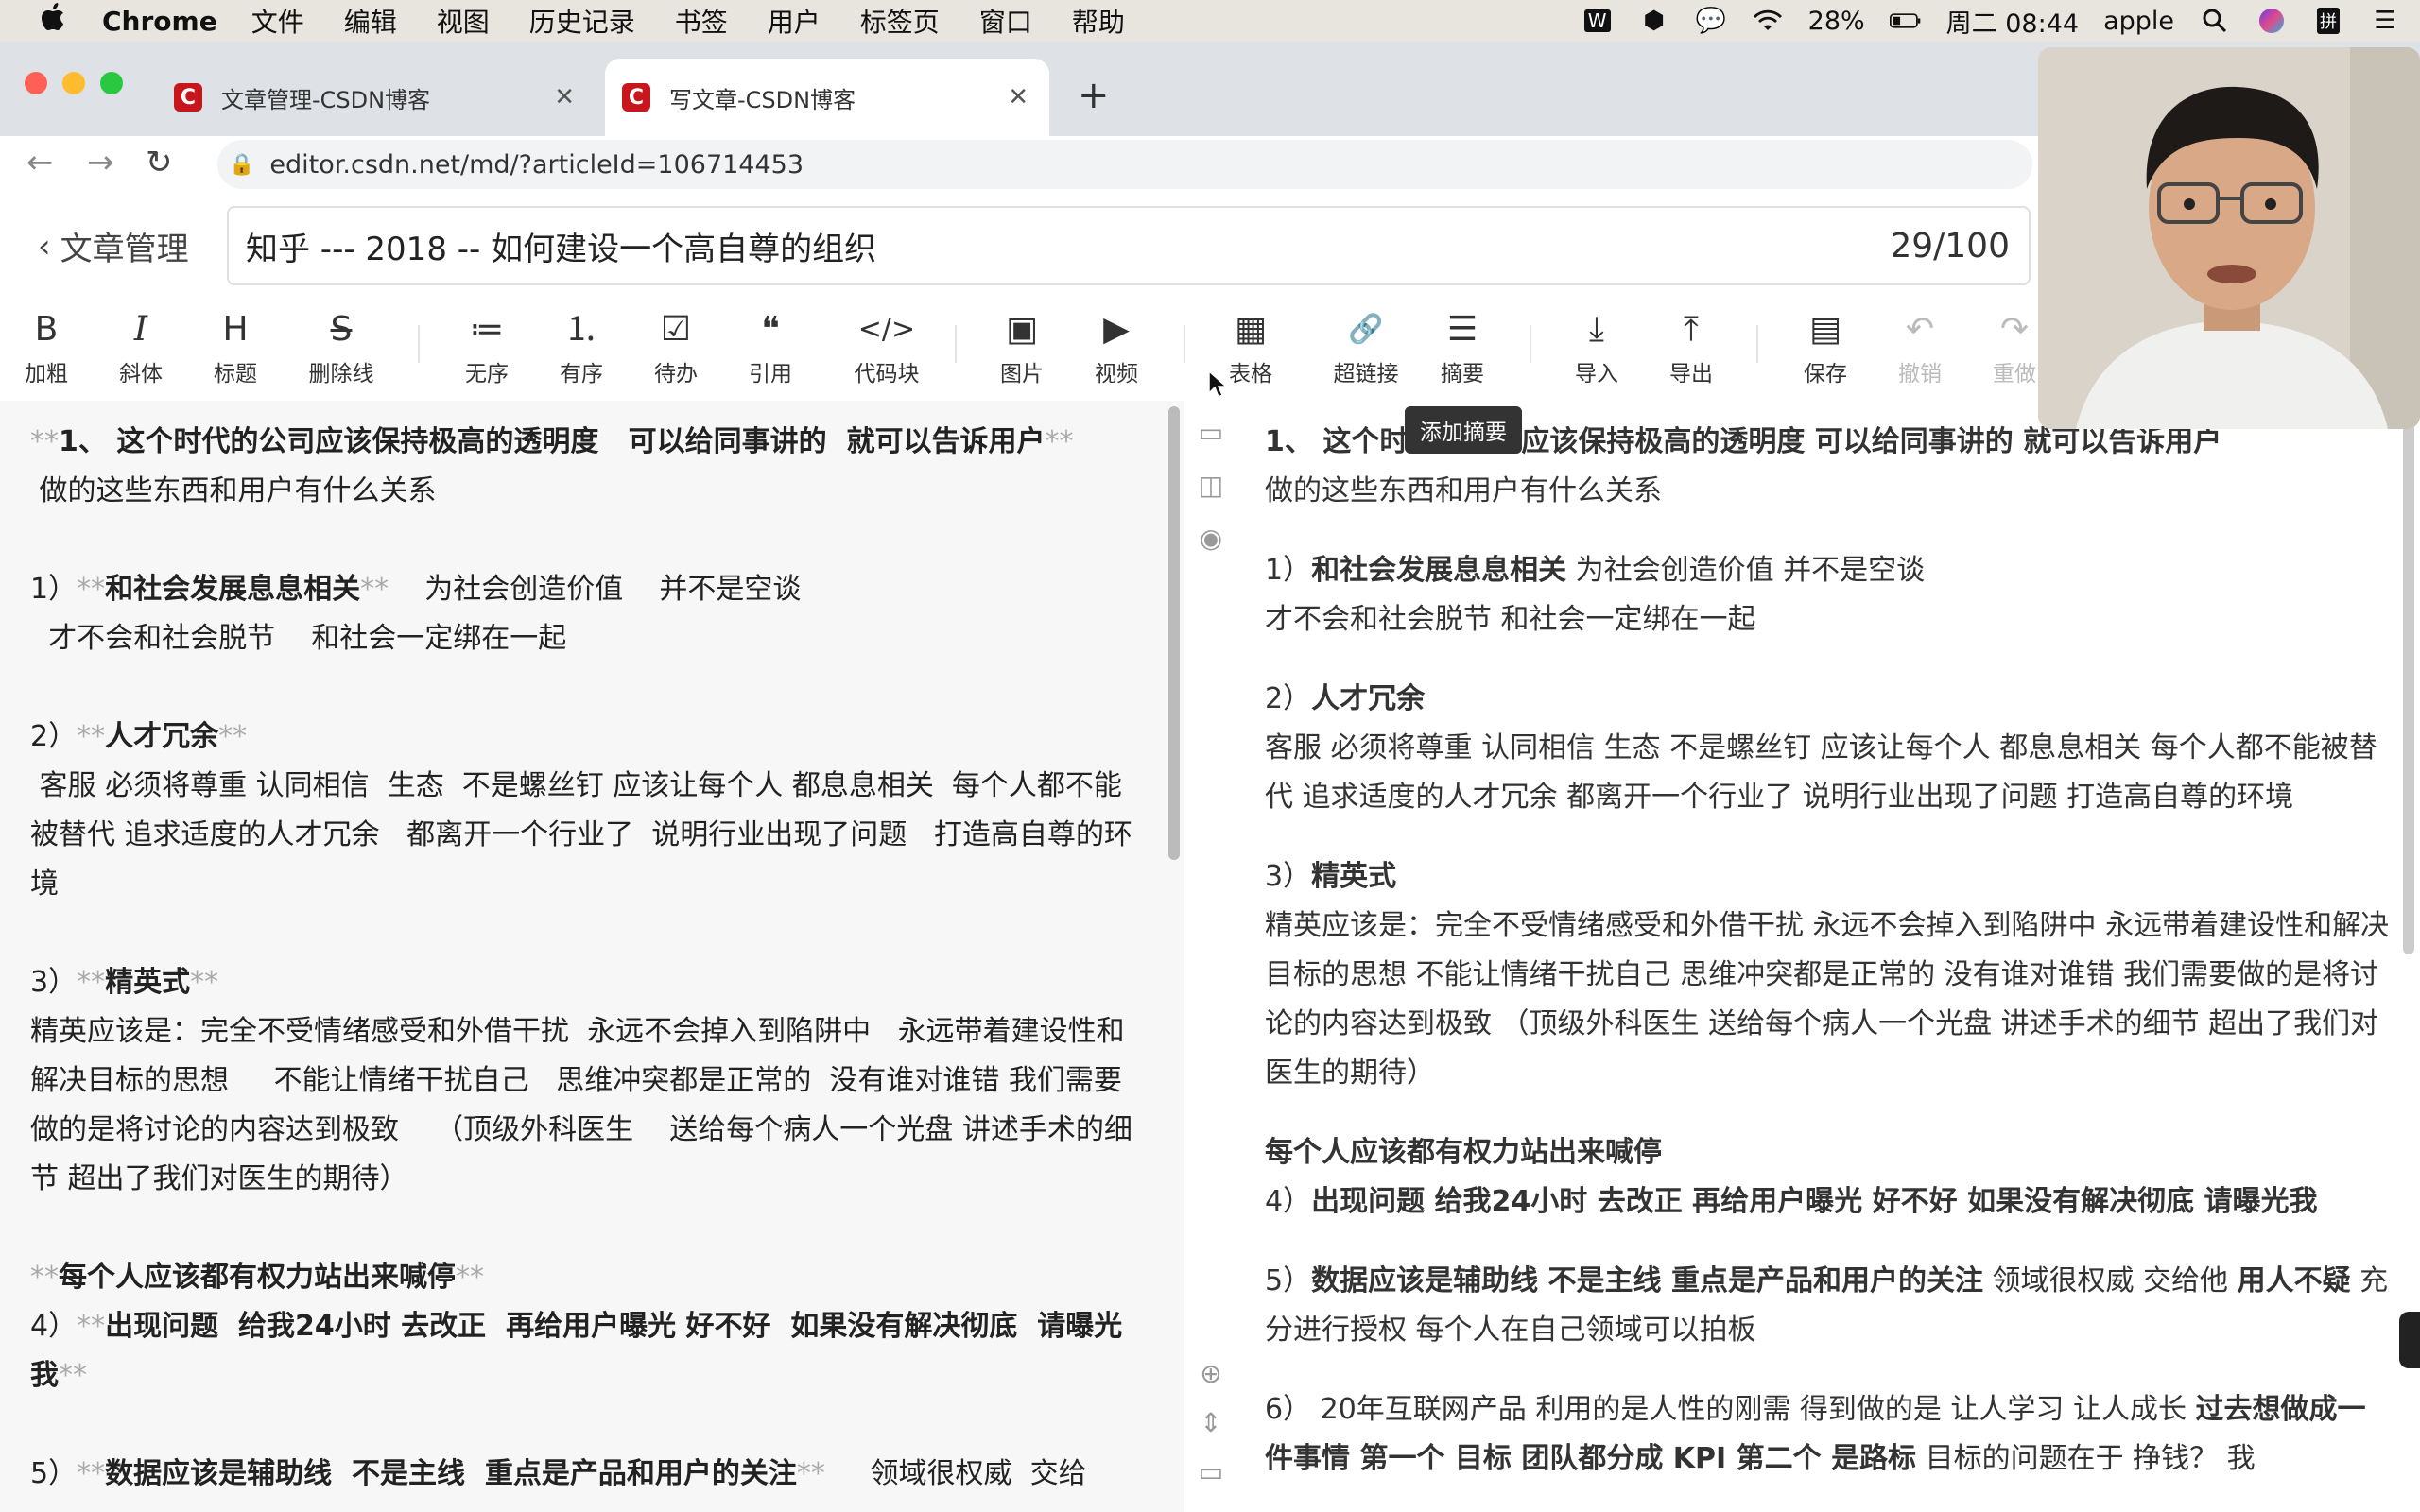 The height and width of the screenshot is (1512, 2420). Describe the element at coordinates (1768, 21) in the screenshot. I see `wifi-icon` at that location.